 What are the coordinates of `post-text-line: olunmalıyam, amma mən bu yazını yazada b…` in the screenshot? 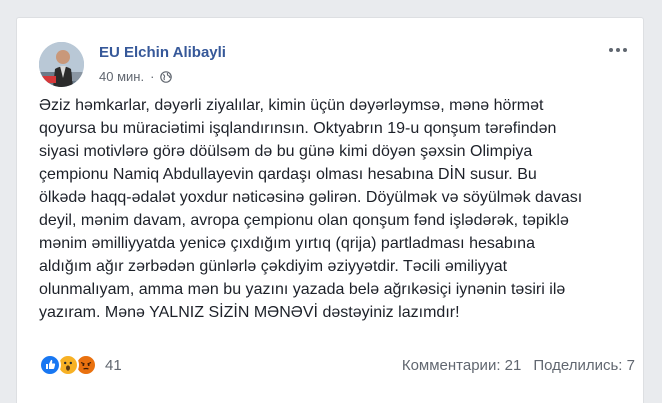 It's located at (302, 289).